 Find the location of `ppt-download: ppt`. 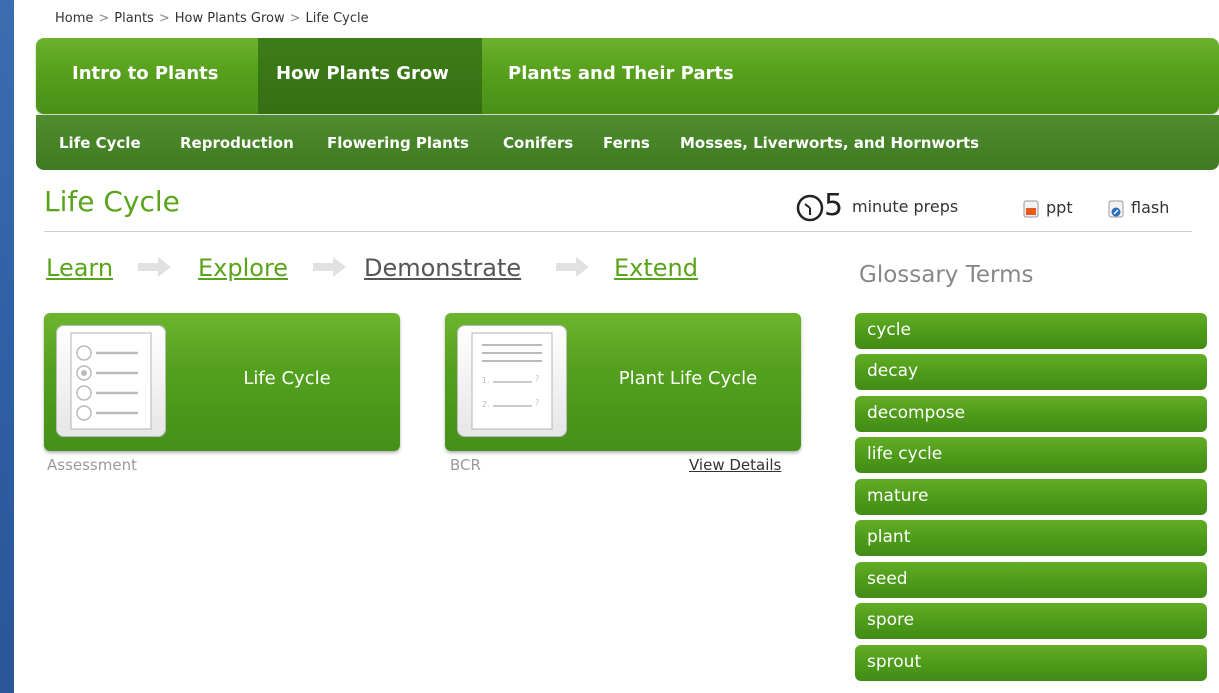

ppt-download: ppt is located at coordinates (1047, 208).